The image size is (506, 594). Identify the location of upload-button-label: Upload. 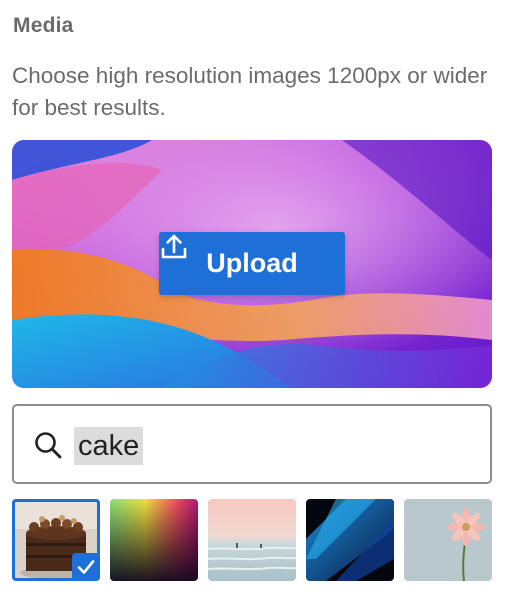
(252, 263).